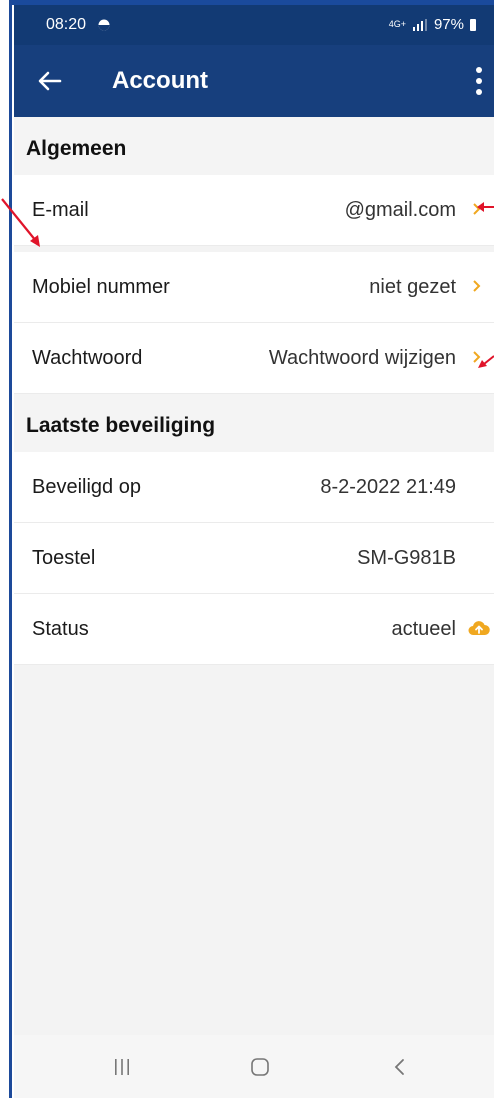 The width and height of the screenshot is (494, 1098). Describe the element at coordinates (64, 558) in the screenshot. I see `row-label: Toestel` at that location.